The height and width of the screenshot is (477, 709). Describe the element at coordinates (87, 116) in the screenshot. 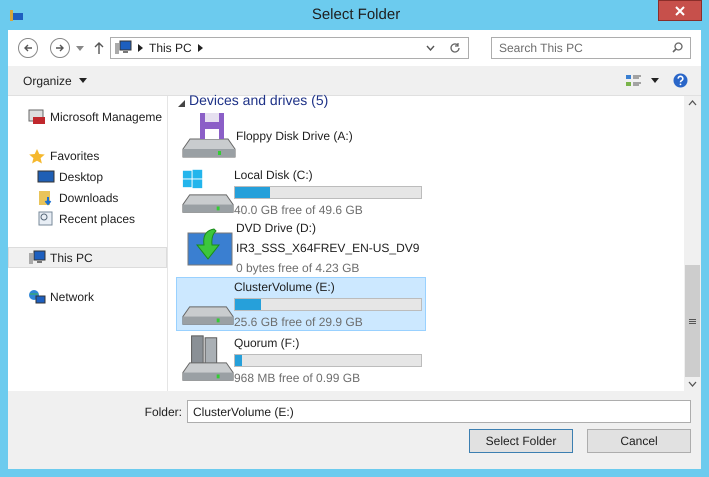

I see `sidebar-item: Microsoft Manageme` at that location.